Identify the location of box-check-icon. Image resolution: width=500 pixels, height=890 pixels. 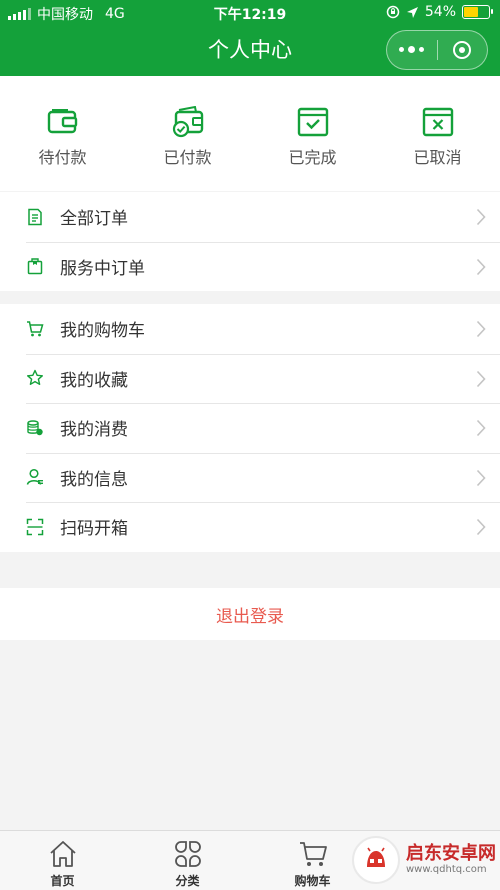
(312, 122).